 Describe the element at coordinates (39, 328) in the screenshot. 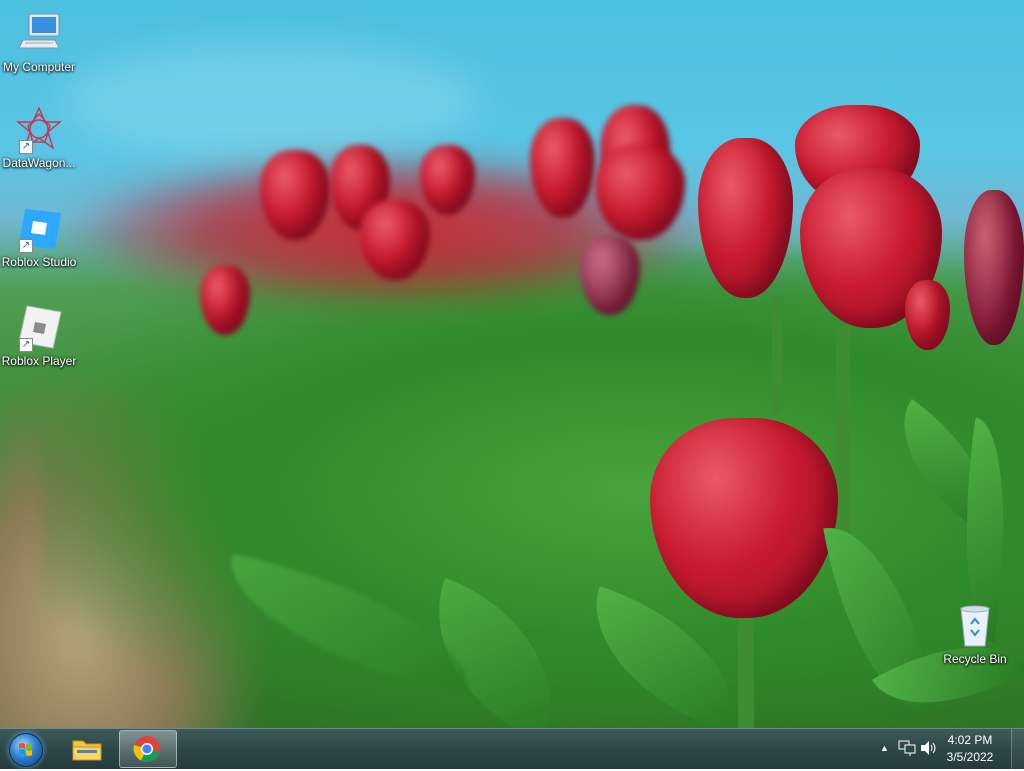

I see `roblox-player-icon: ↗` at that location.